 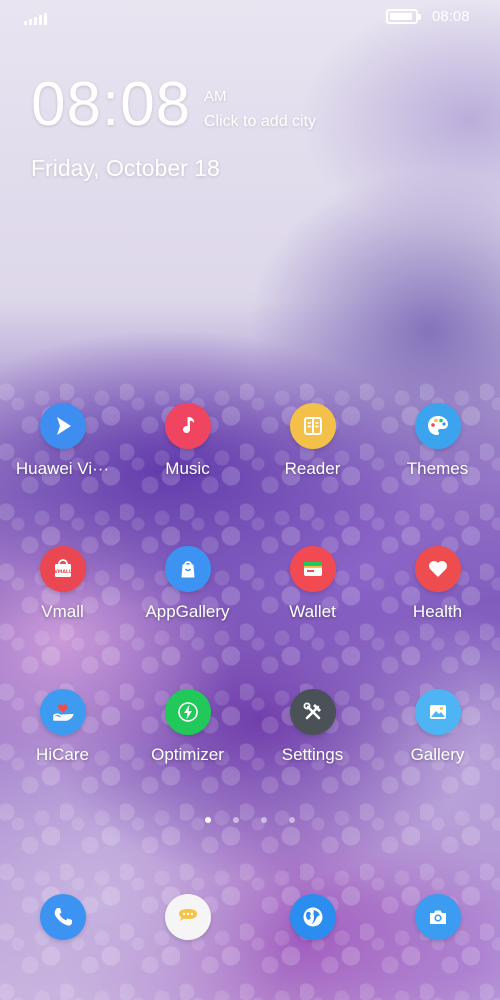 I want to click on app-label: Reader, so click(x=312, y=468).